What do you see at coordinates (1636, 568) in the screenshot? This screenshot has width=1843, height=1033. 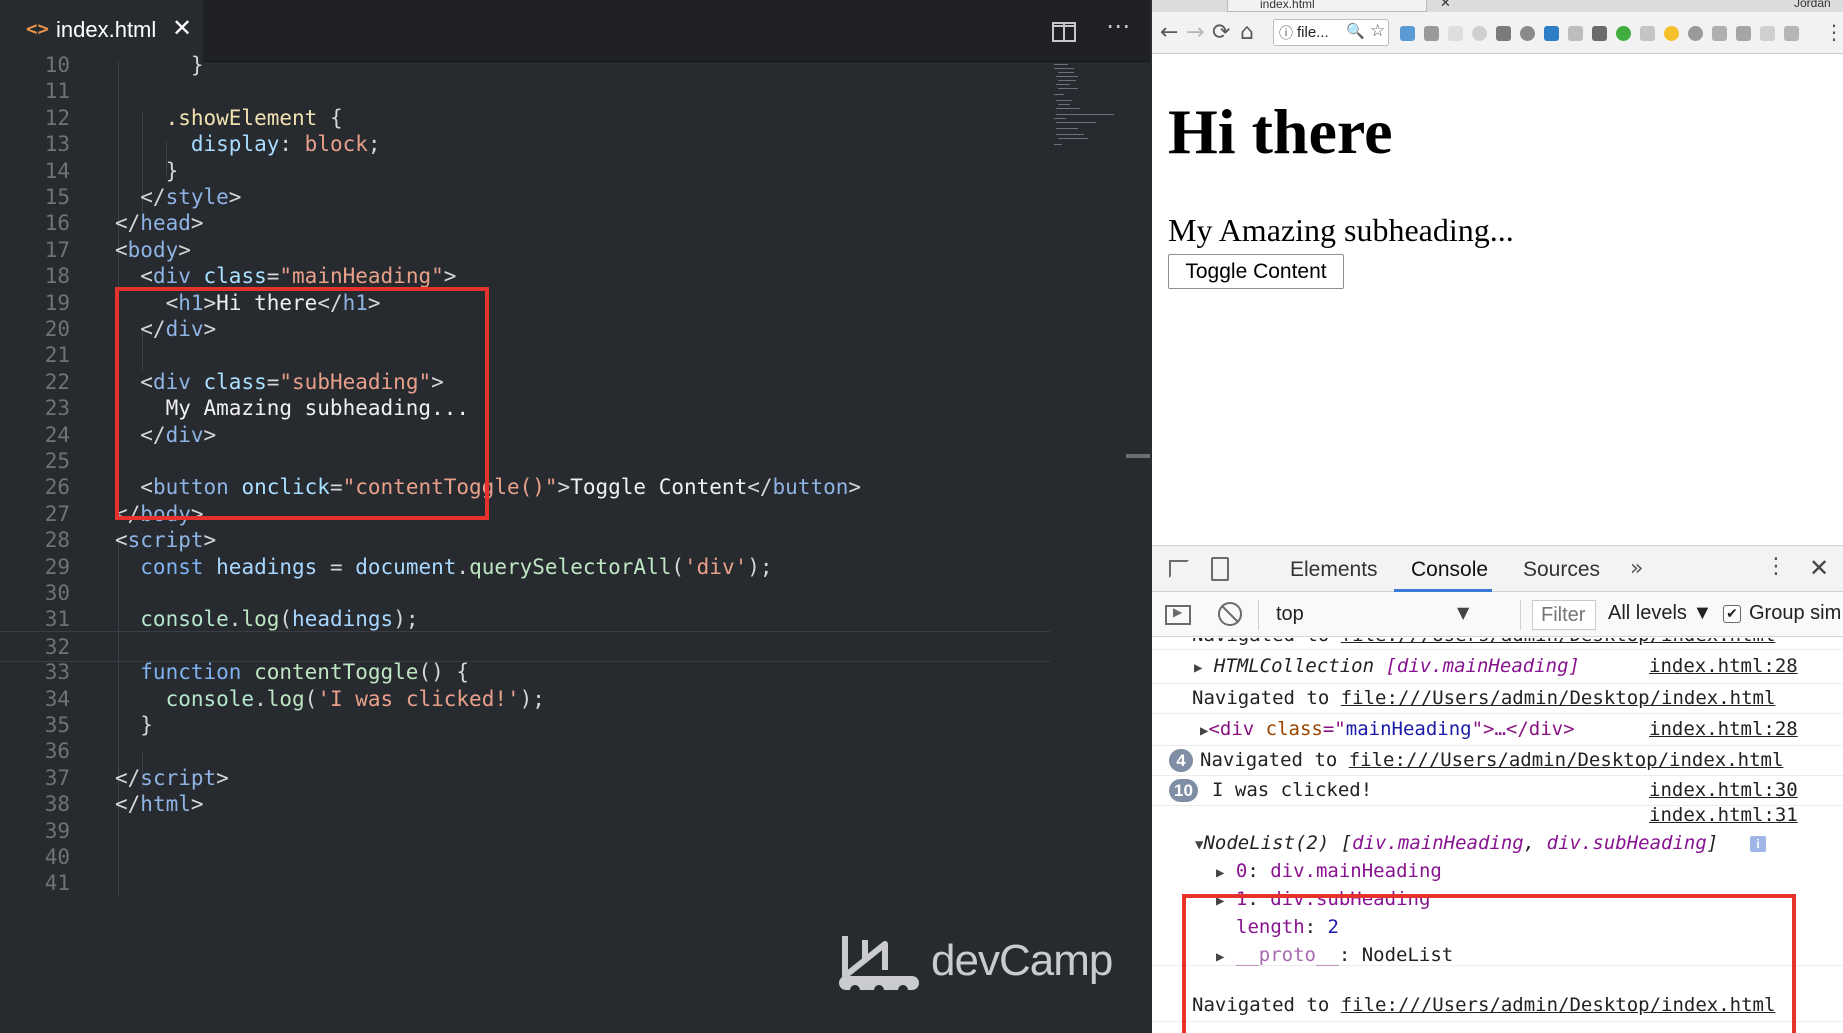 I see `more-tabs-icon: »` at bounding box center [1636, 568].